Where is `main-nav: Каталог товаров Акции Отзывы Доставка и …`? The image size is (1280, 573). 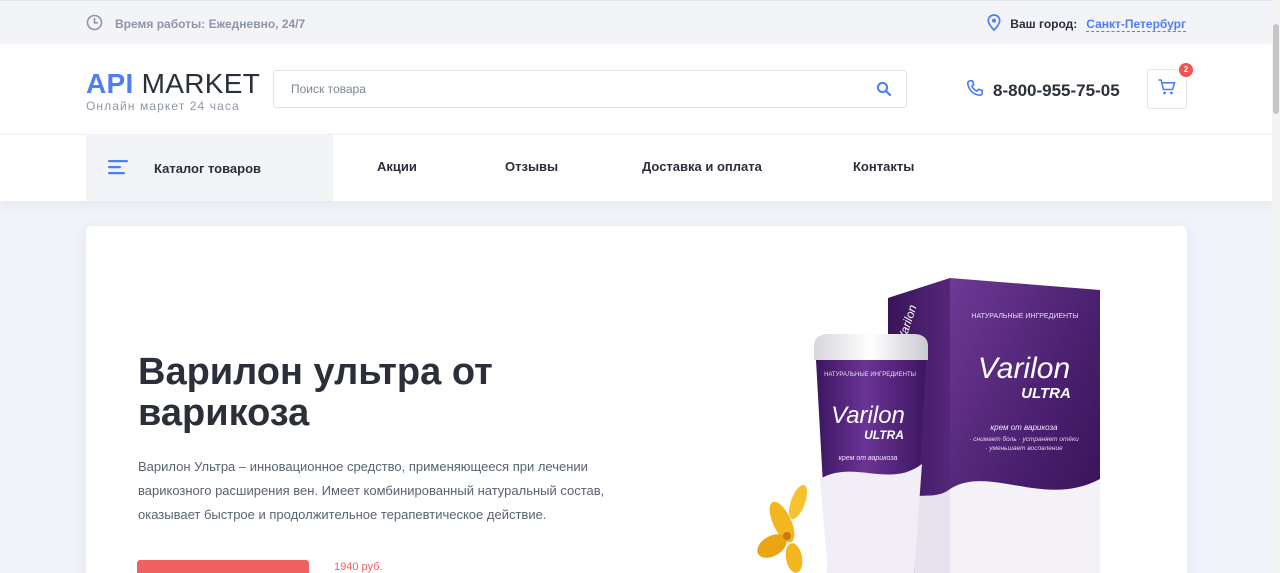
main-nav: Каталог товаров Акции Отзывы Доставка и … is located at coordinates (636, 167).